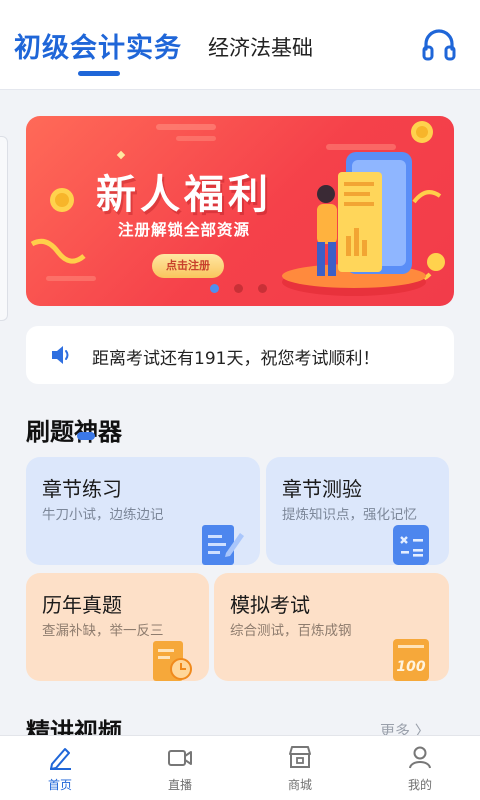  What do you see at coordinates (99, 73) in the screenshot?
I see `active-tab-indicator` at bounding box center [99, 73].